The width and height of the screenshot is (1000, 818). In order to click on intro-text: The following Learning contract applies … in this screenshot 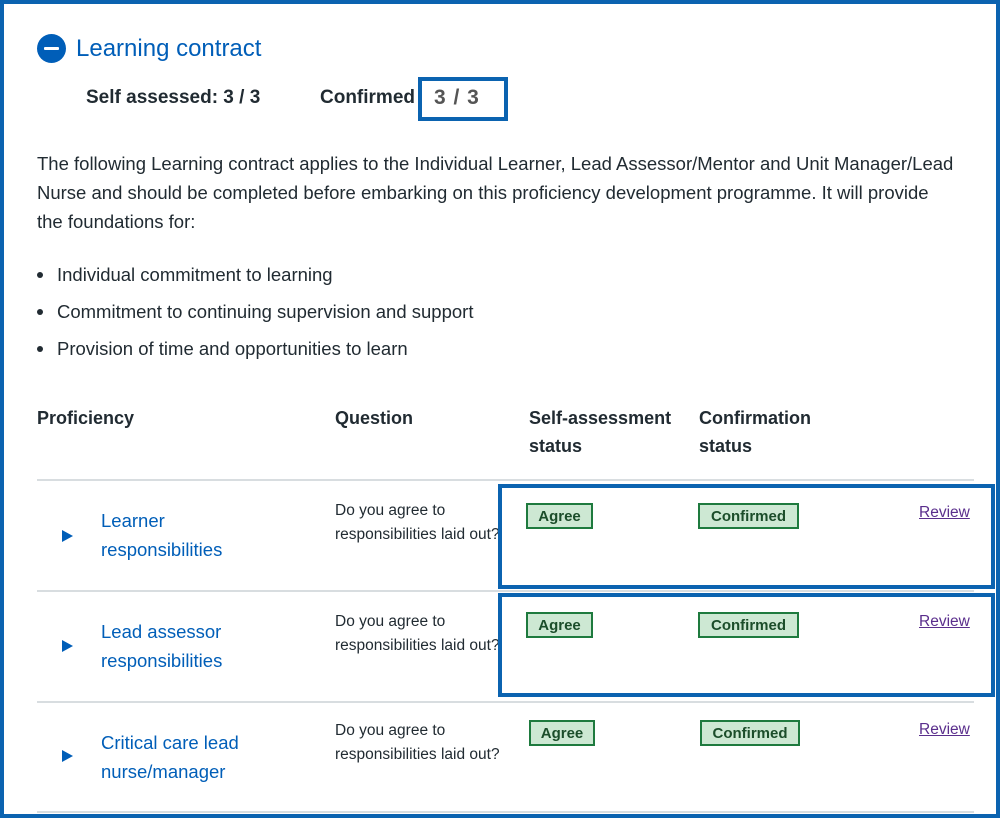, I will do `click(495, 192)`.